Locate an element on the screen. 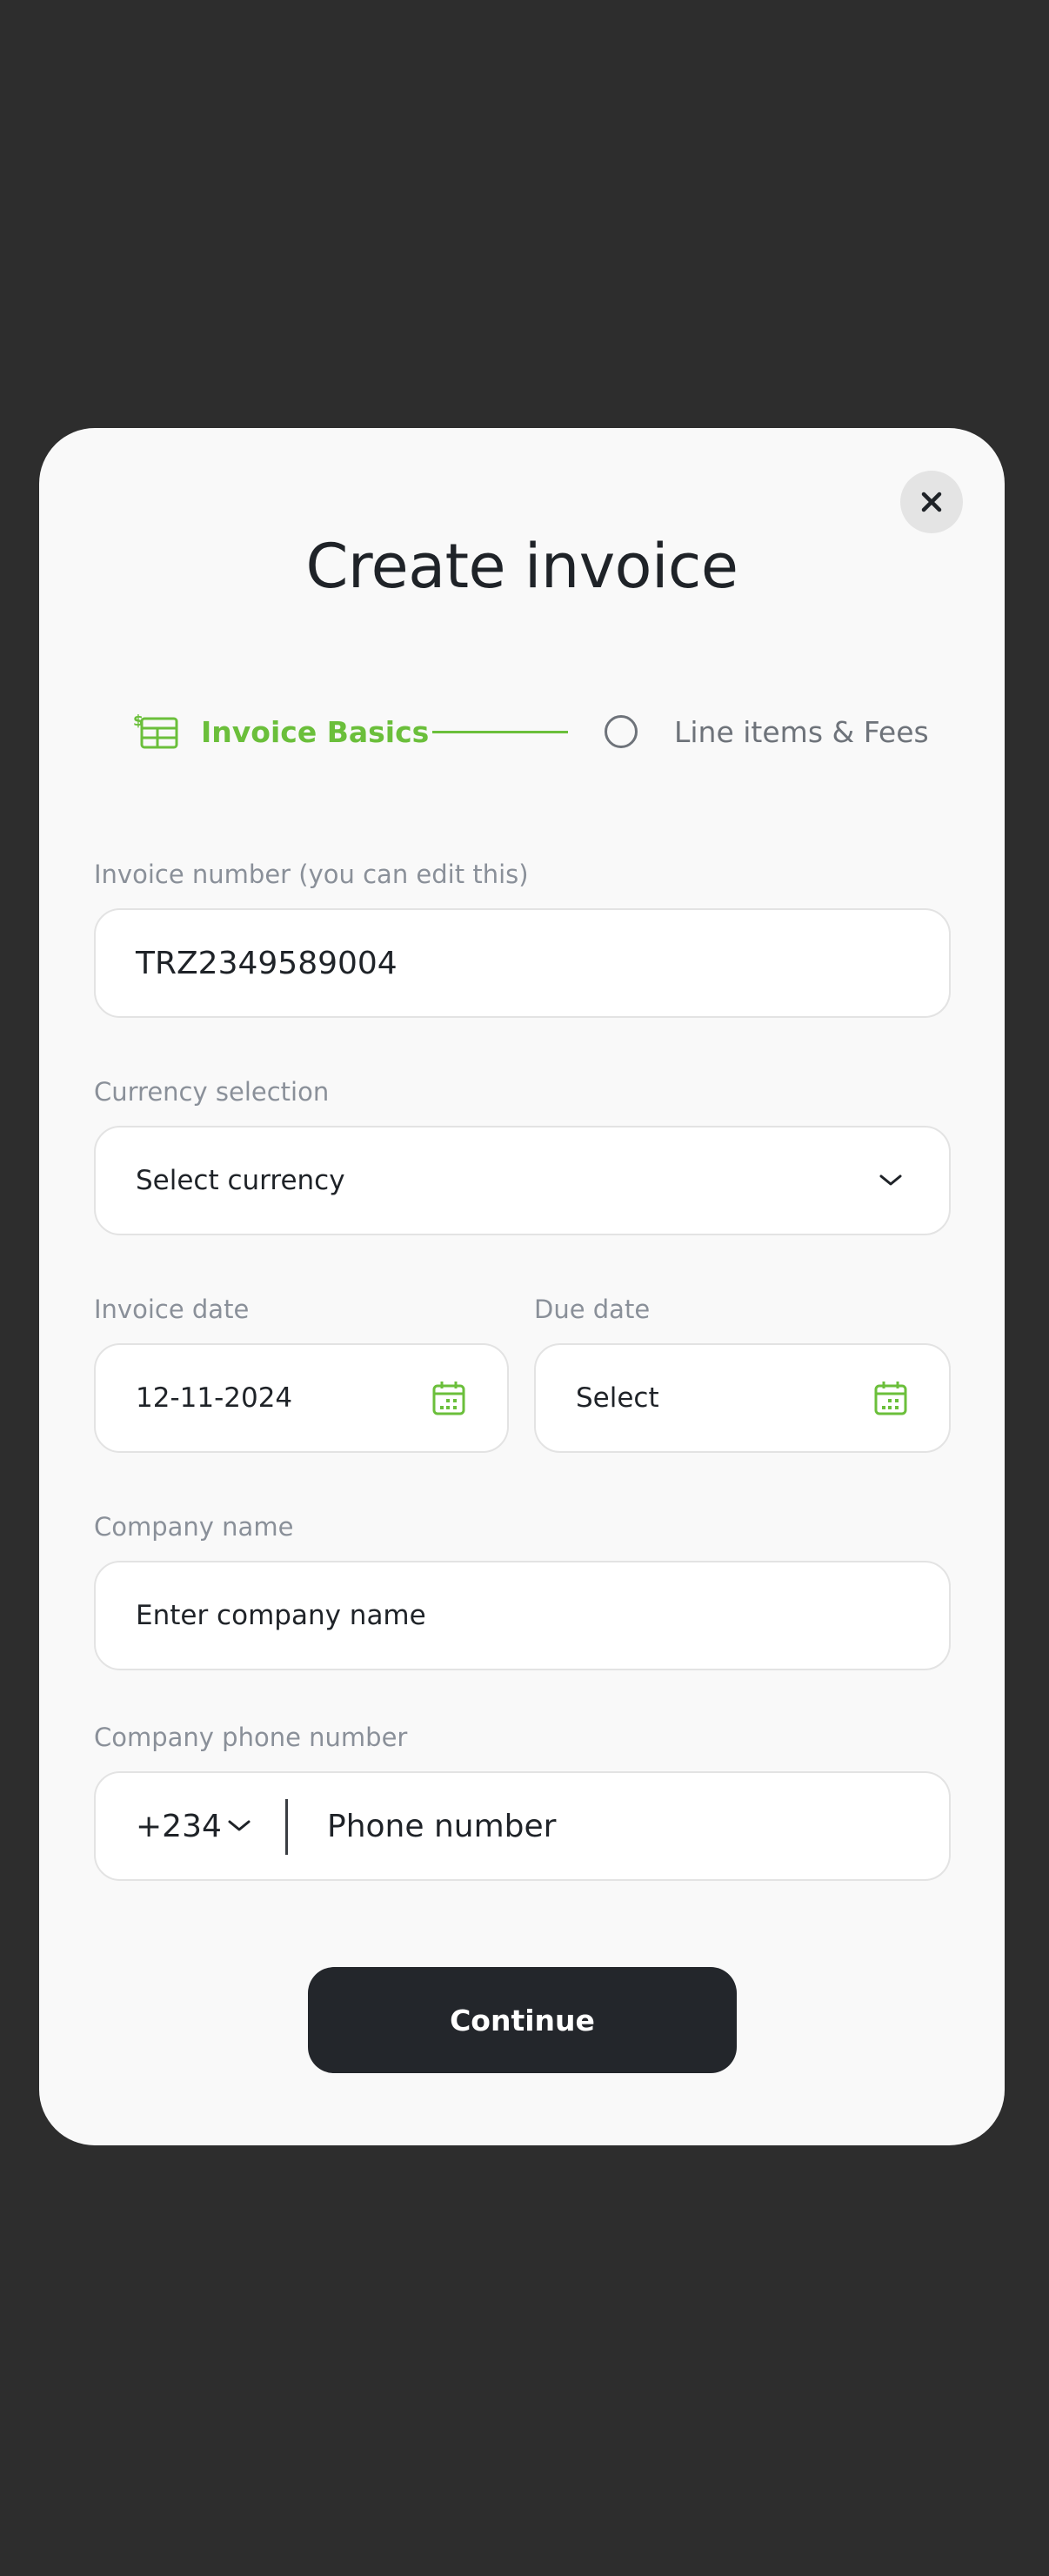 This screenshot has height=2576, width=1049. company-phone-field: +234 Phone number is located at coordinates (522, 1826).